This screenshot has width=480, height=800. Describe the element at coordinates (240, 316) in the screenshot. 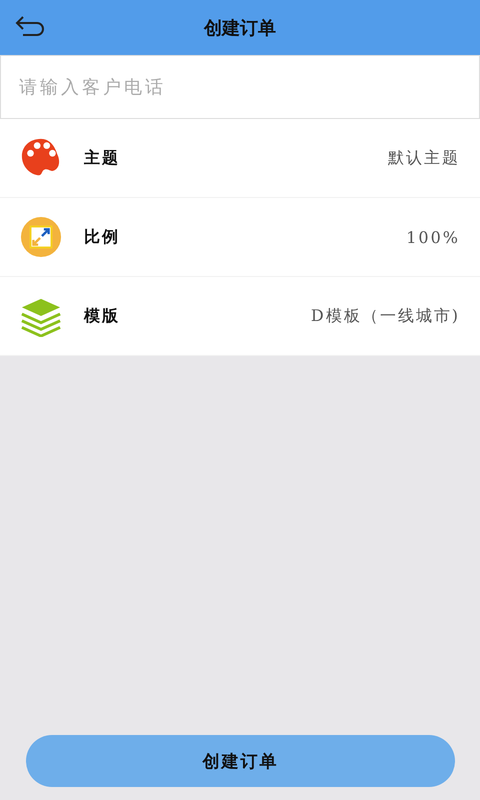

I see `settings-row: 模版 D模板（一线城市)` at that location.